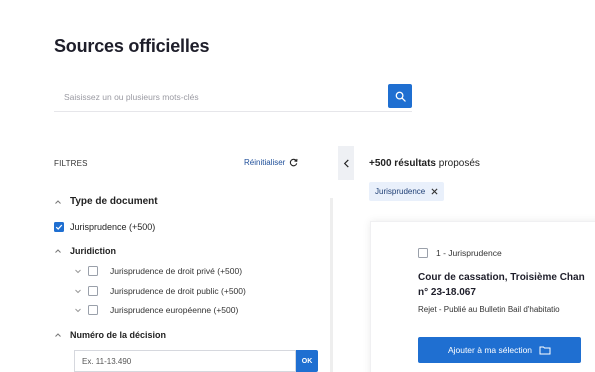  What do you see at coordinates (447, 292) in the screenshot?
I see `result-title-line2: n° 23-18.067` at bounding box center [447, 292].